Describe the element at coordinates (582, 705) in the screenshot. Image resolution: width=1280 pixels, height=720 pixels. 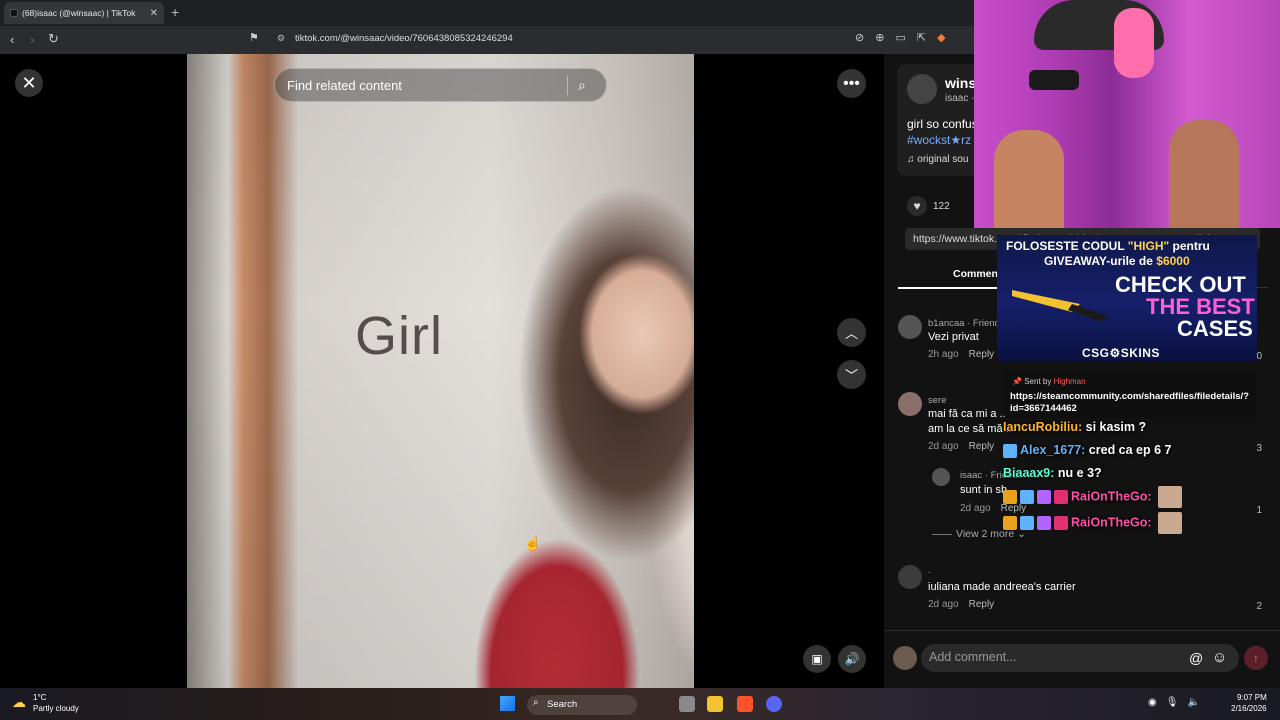
I see `taskbar-search: Search` at that location.